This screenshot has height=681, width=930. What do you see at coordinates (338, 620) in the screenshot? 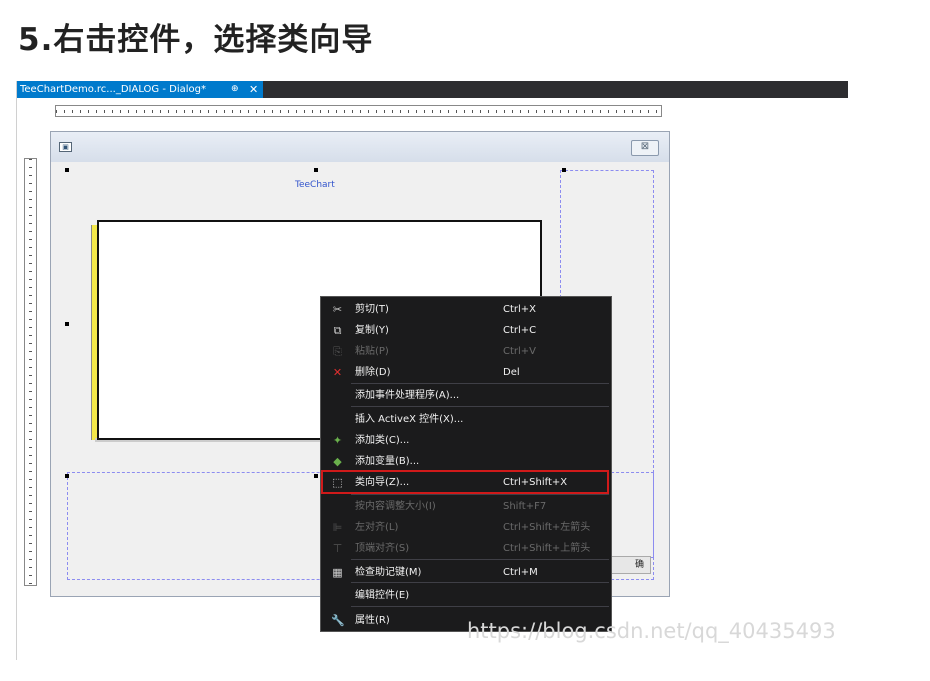
I see `wrench-icon: 🔧` at bounding box center [338, 620].